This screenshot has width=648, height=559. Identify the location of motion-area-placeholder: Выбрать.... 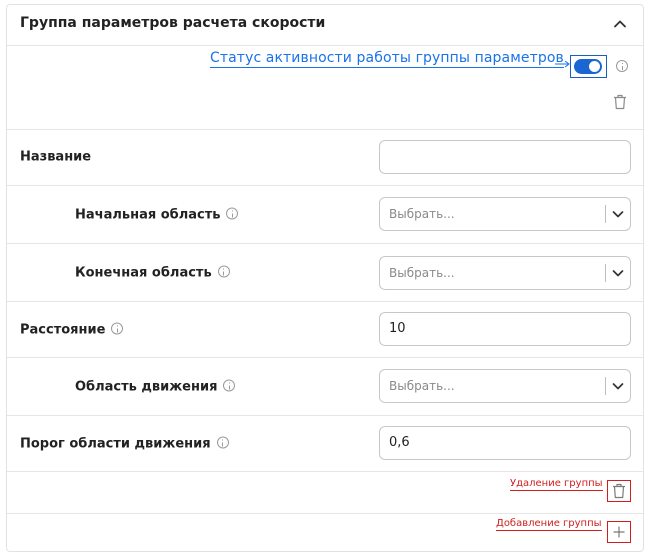
(422, 386).